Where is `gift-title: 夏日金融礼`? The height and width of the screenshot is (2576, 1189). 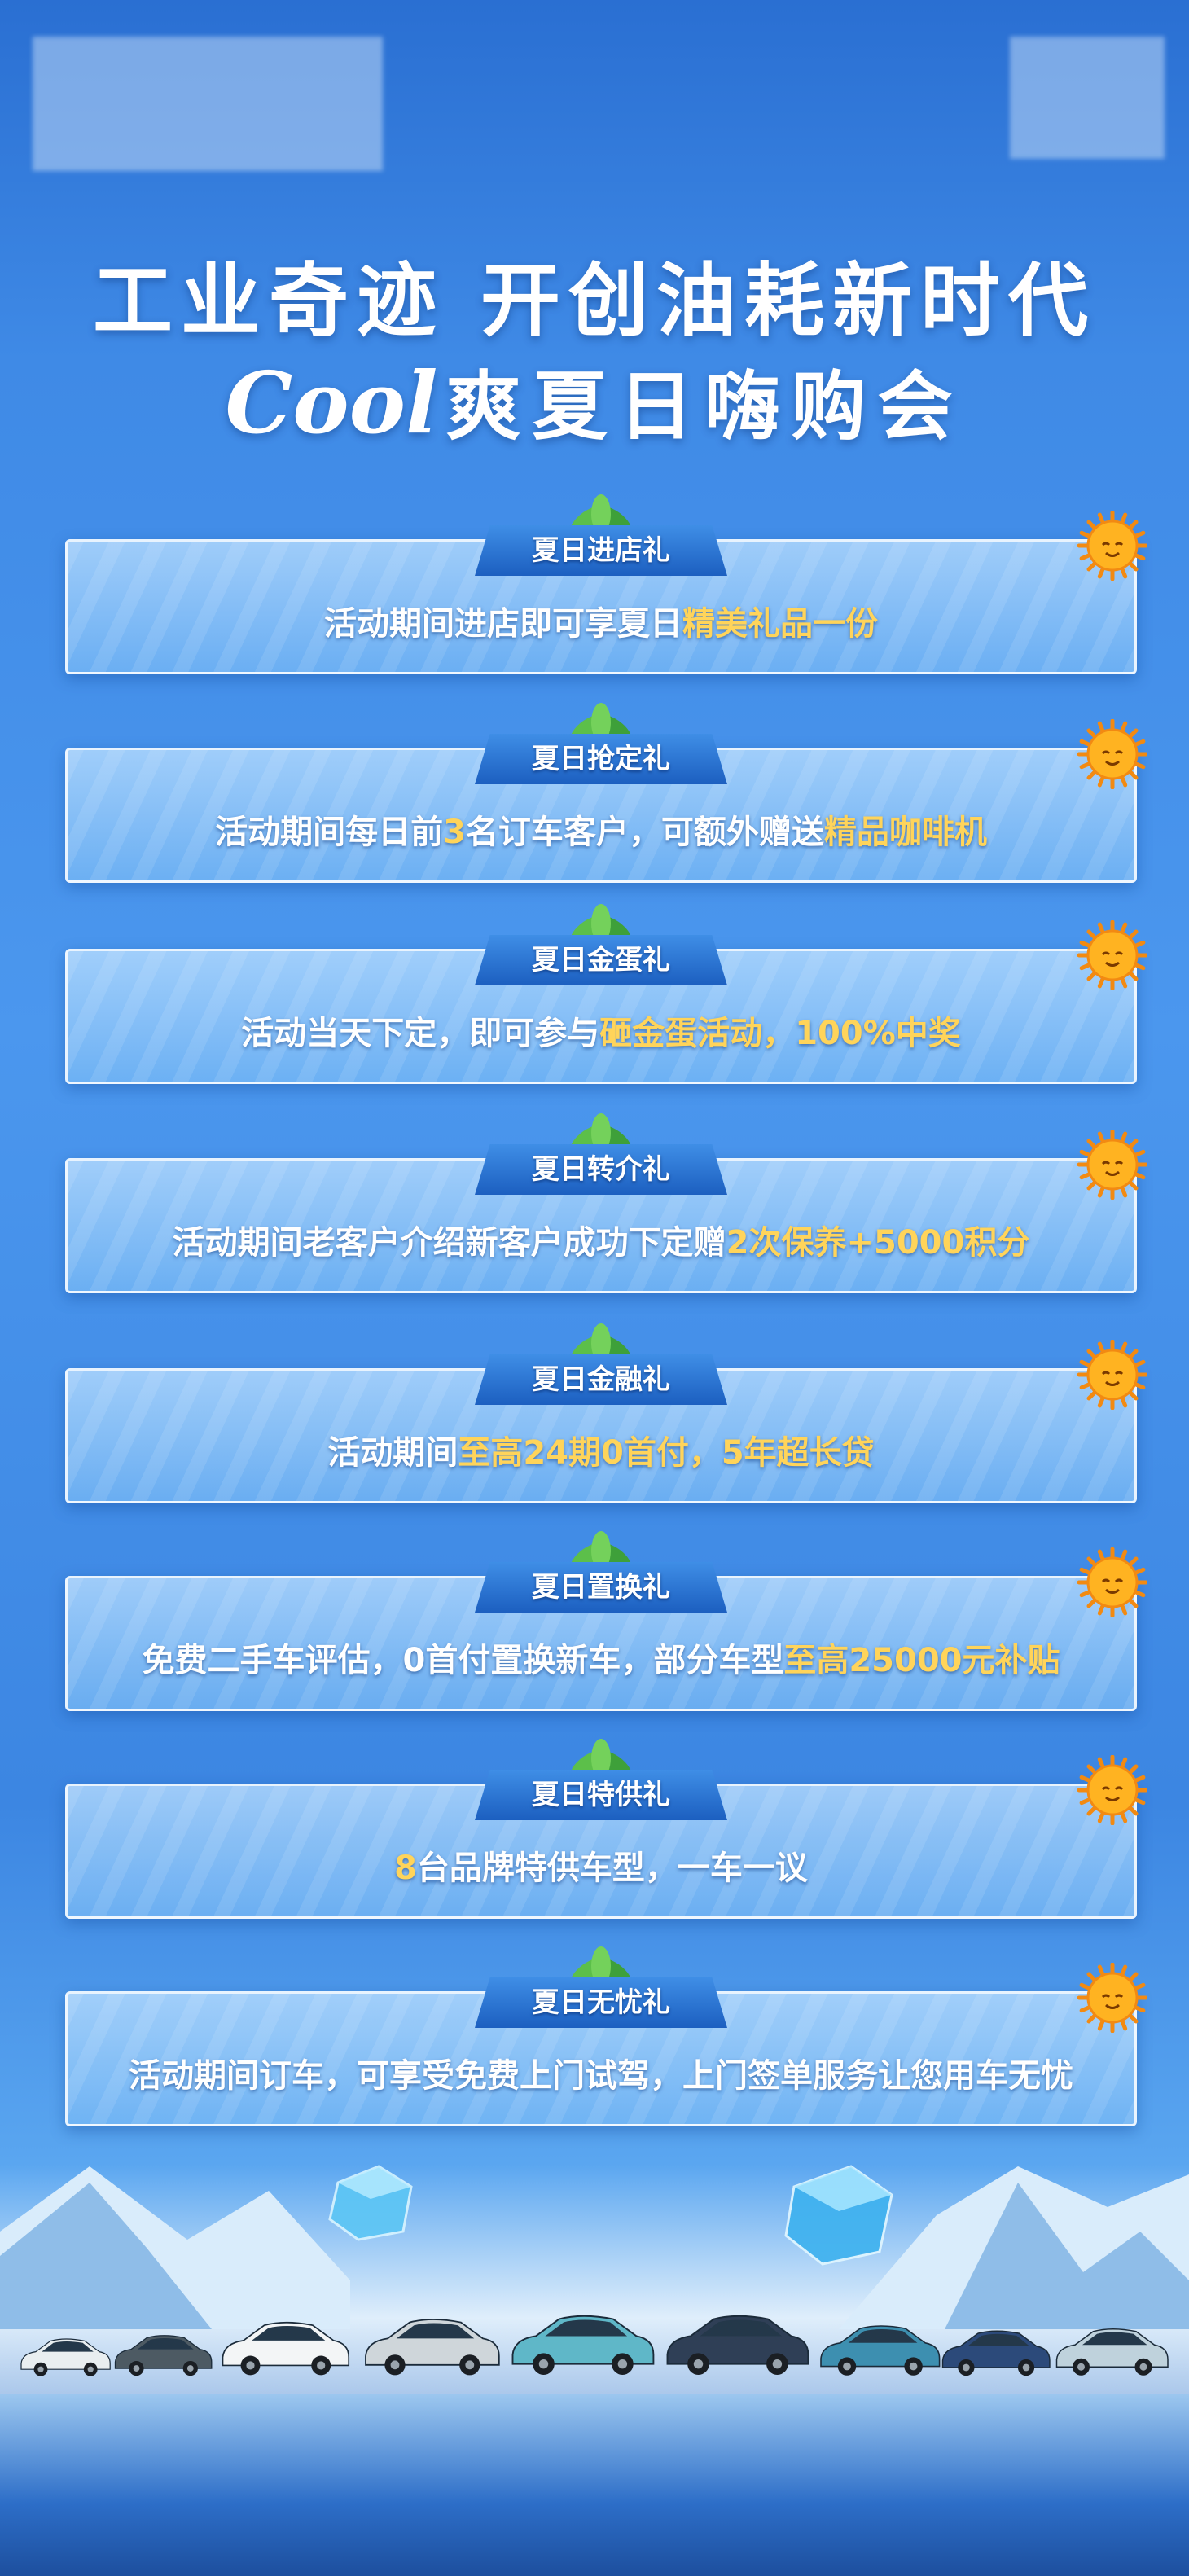
gift-title: 夏日金融礼 is located at coordinates (601, 1380).